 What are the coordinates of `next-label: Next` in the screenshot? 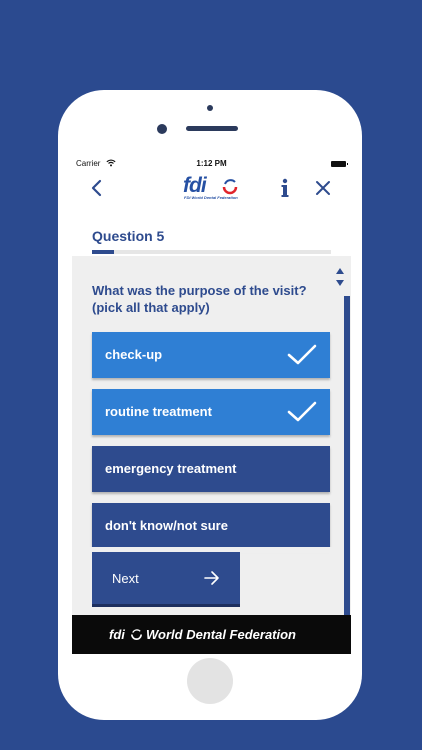 It's located at (125, 578).